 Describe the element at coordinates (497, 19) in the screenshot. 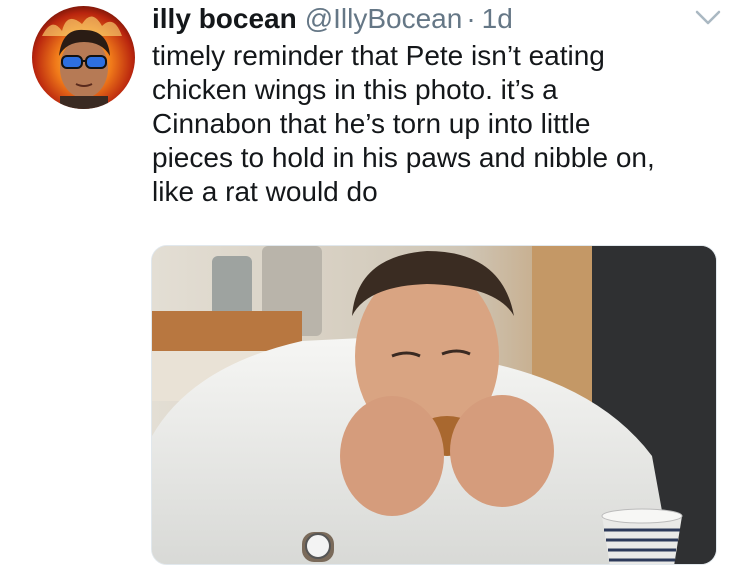

I see `timestamp: 1d` at that location.